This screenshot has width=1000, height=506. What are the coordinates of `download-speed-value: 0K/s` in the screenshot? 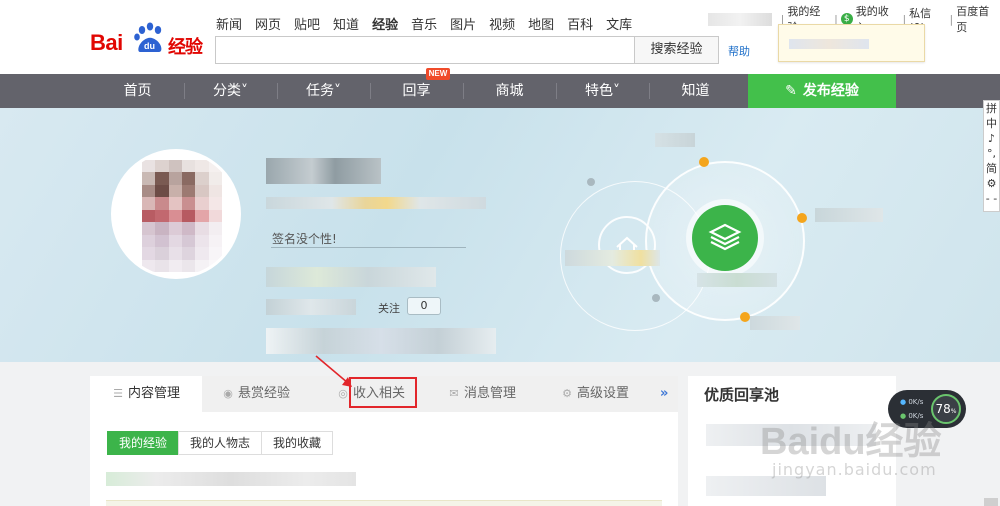 It's located at (916, 416).